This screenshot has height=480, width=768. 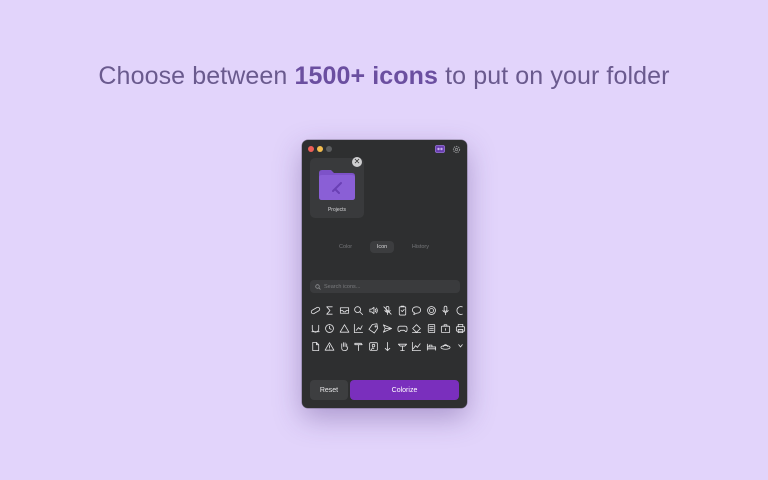 What do you see at coordinates (315, 346) in the screenshot?
I see `doc-icon` at bounding box center [315, 346].